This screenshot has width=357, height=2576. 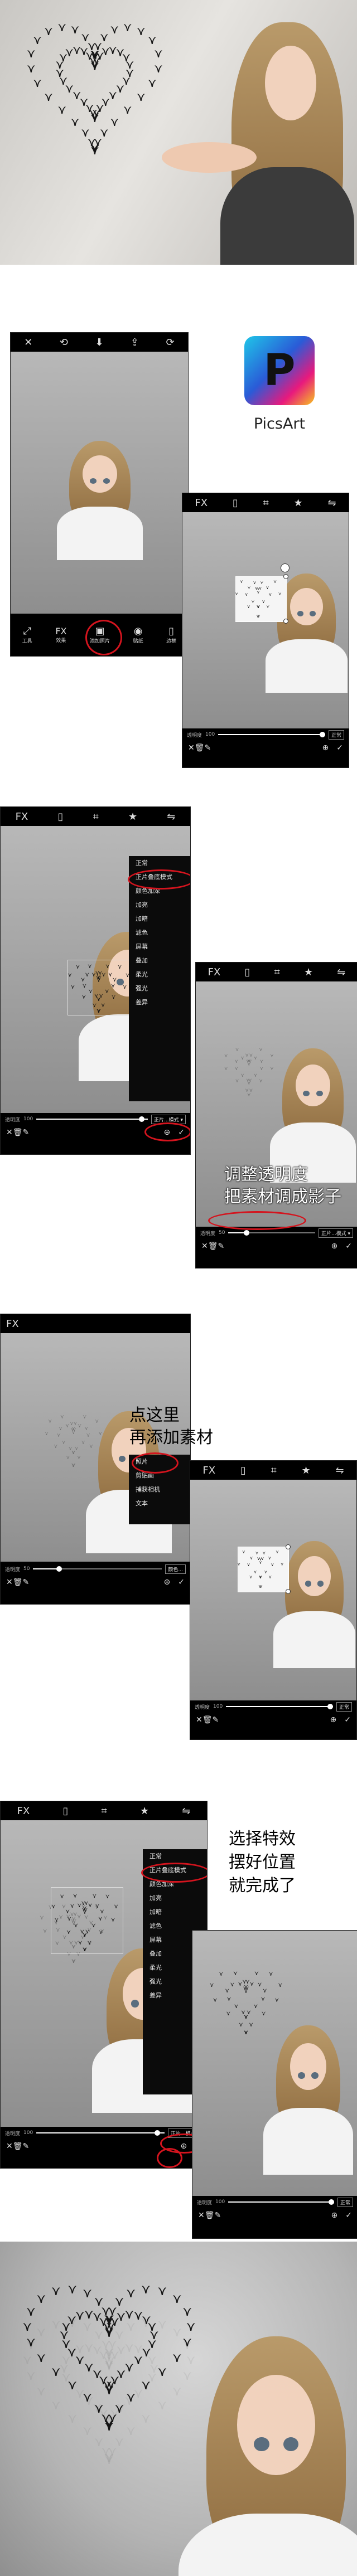 I want to click on menu-item: 滤色, so click(x=160, y=933).